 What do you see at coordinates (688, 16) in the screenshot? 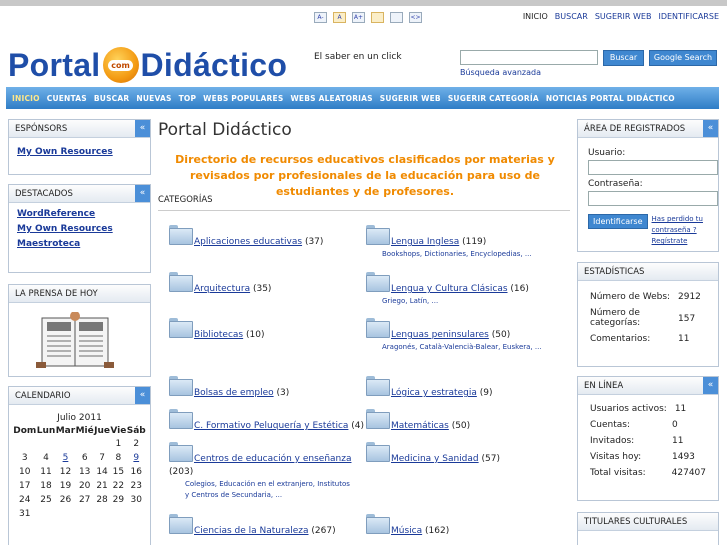
I see `toplink-identificarse: IDENTIFICARSE` at bounding box center [688, 16].